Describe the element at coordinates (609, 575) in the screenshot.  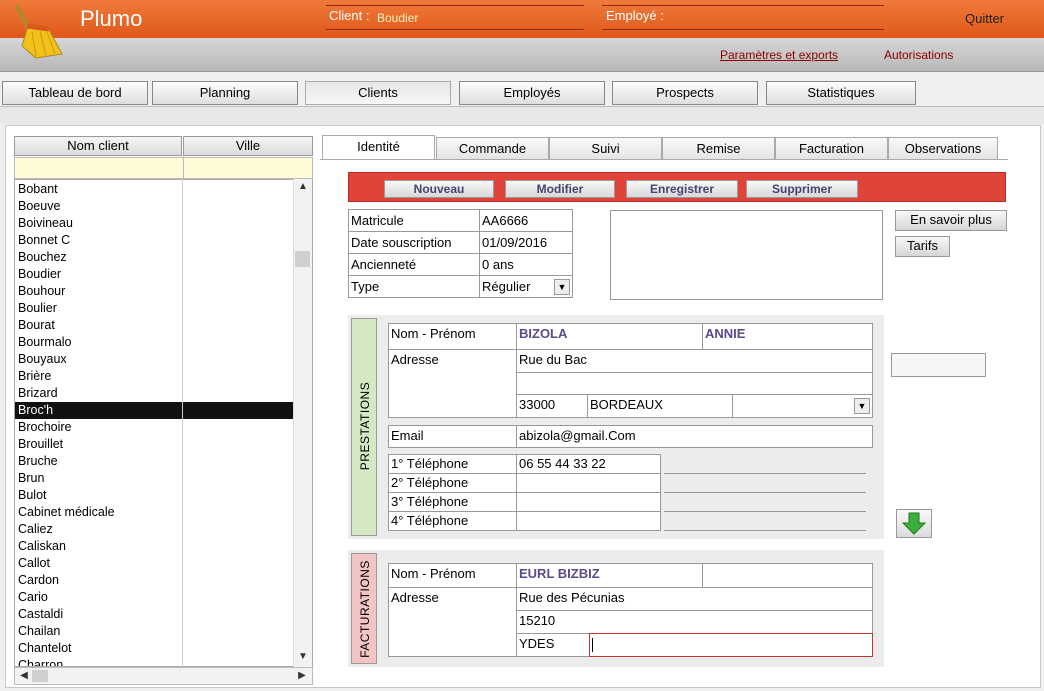
I see `billing-name-field: EURL BIZBIZ` at that location.